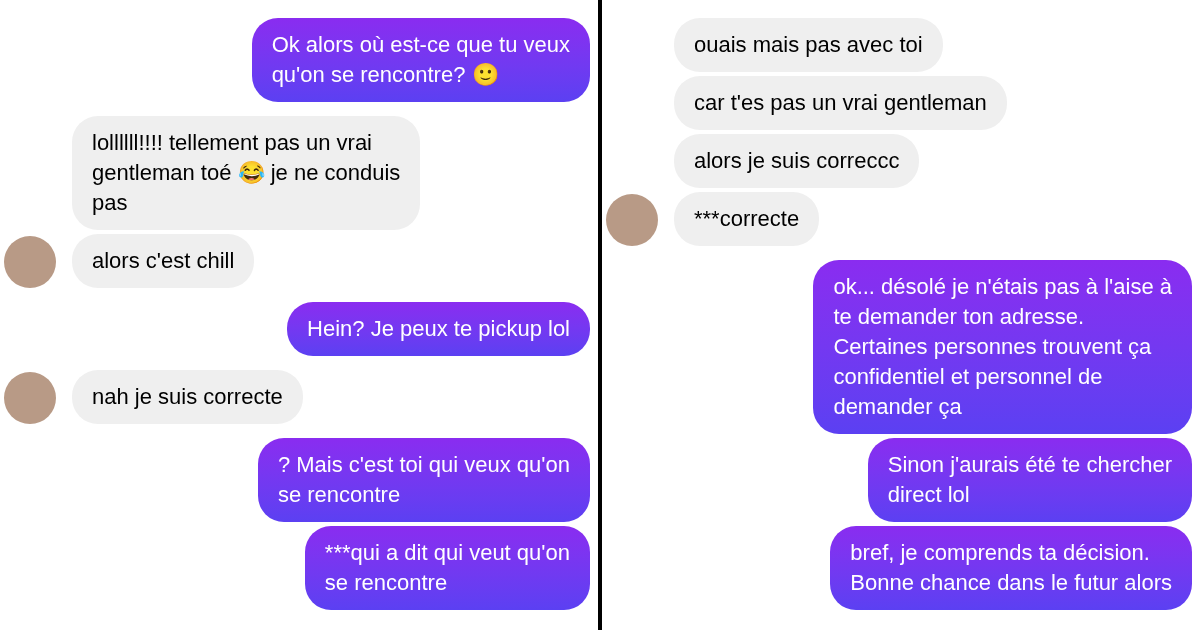  What do you see at coordinates (808, 45) in the screenshot?
I see `received-message: ouais mais pas avec toi` at bounding box center [808, 45].